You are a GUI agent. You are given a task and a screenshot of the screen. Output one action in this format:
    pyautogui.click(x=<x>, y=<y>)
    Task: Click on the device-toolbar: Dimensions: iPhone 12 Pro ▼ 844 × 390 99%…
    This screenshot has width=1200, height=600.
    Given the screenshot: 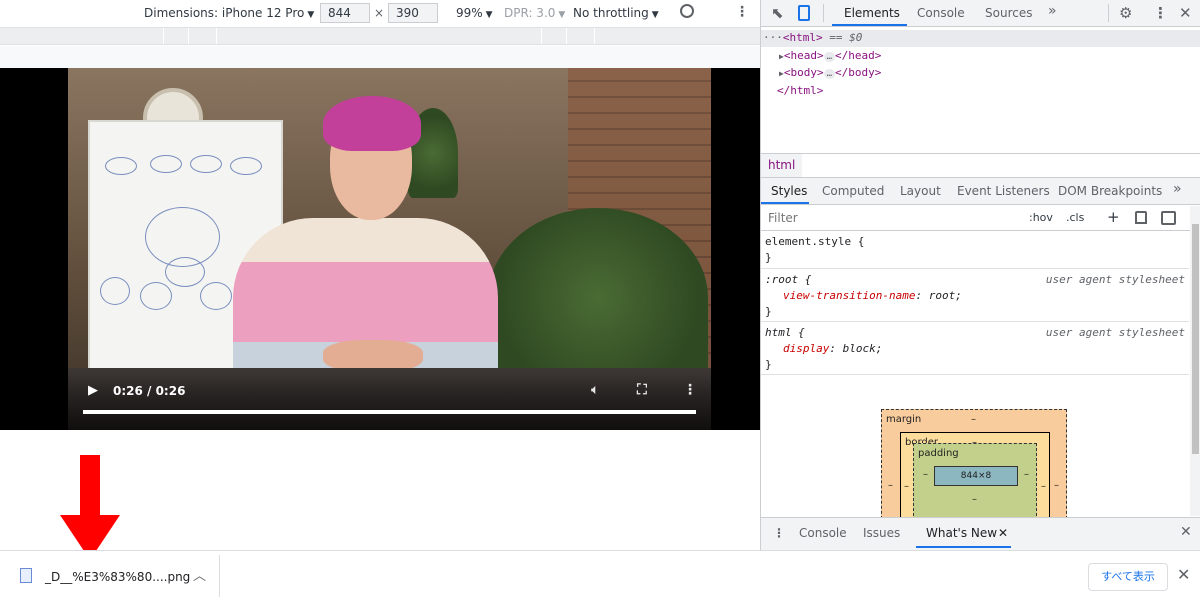 What is the action you would take?
    pyautogui.click(x=380, y=13)
    